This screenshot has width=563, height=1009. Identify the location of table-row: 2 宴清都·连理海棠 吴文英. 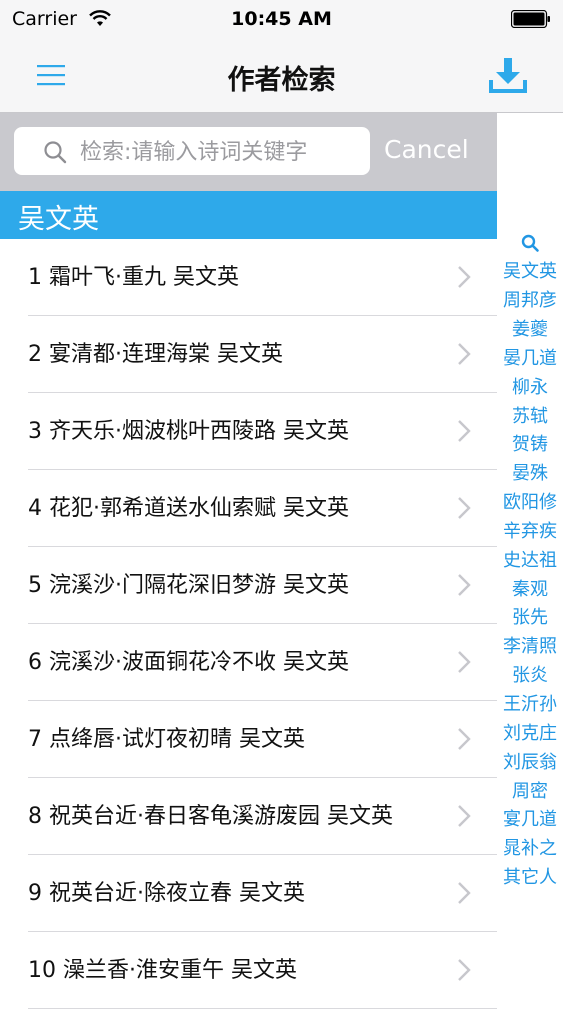
(248, 354).